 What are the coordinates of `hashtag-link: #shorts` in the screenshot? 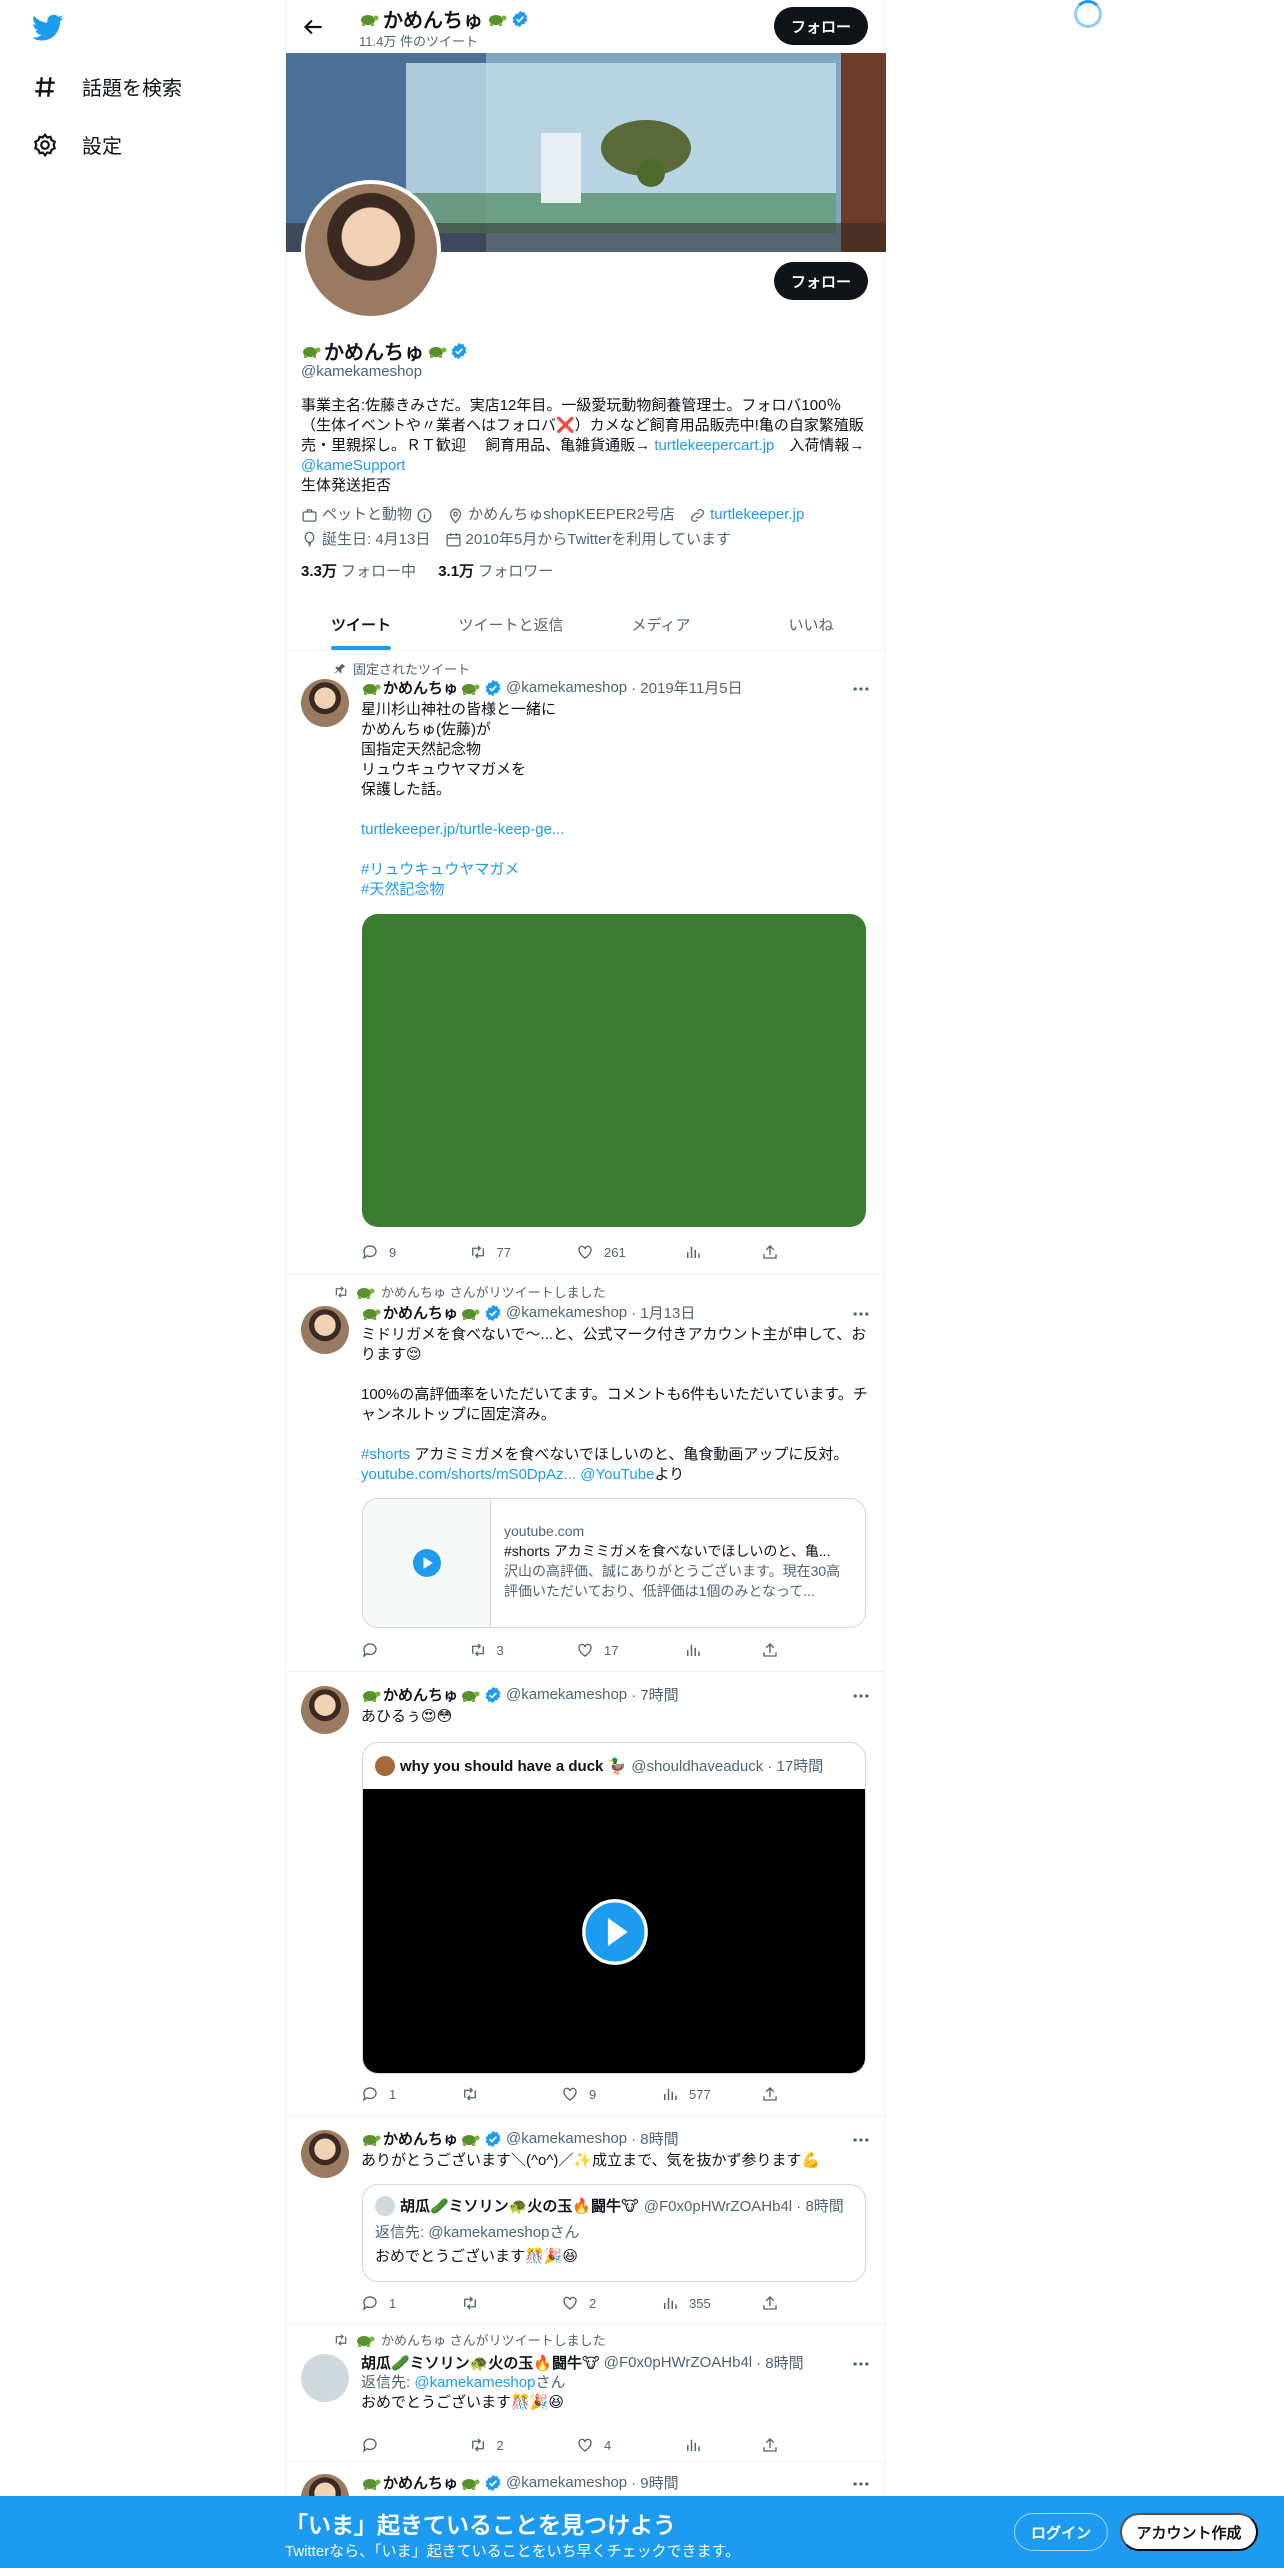 It's located at (385, 1454).